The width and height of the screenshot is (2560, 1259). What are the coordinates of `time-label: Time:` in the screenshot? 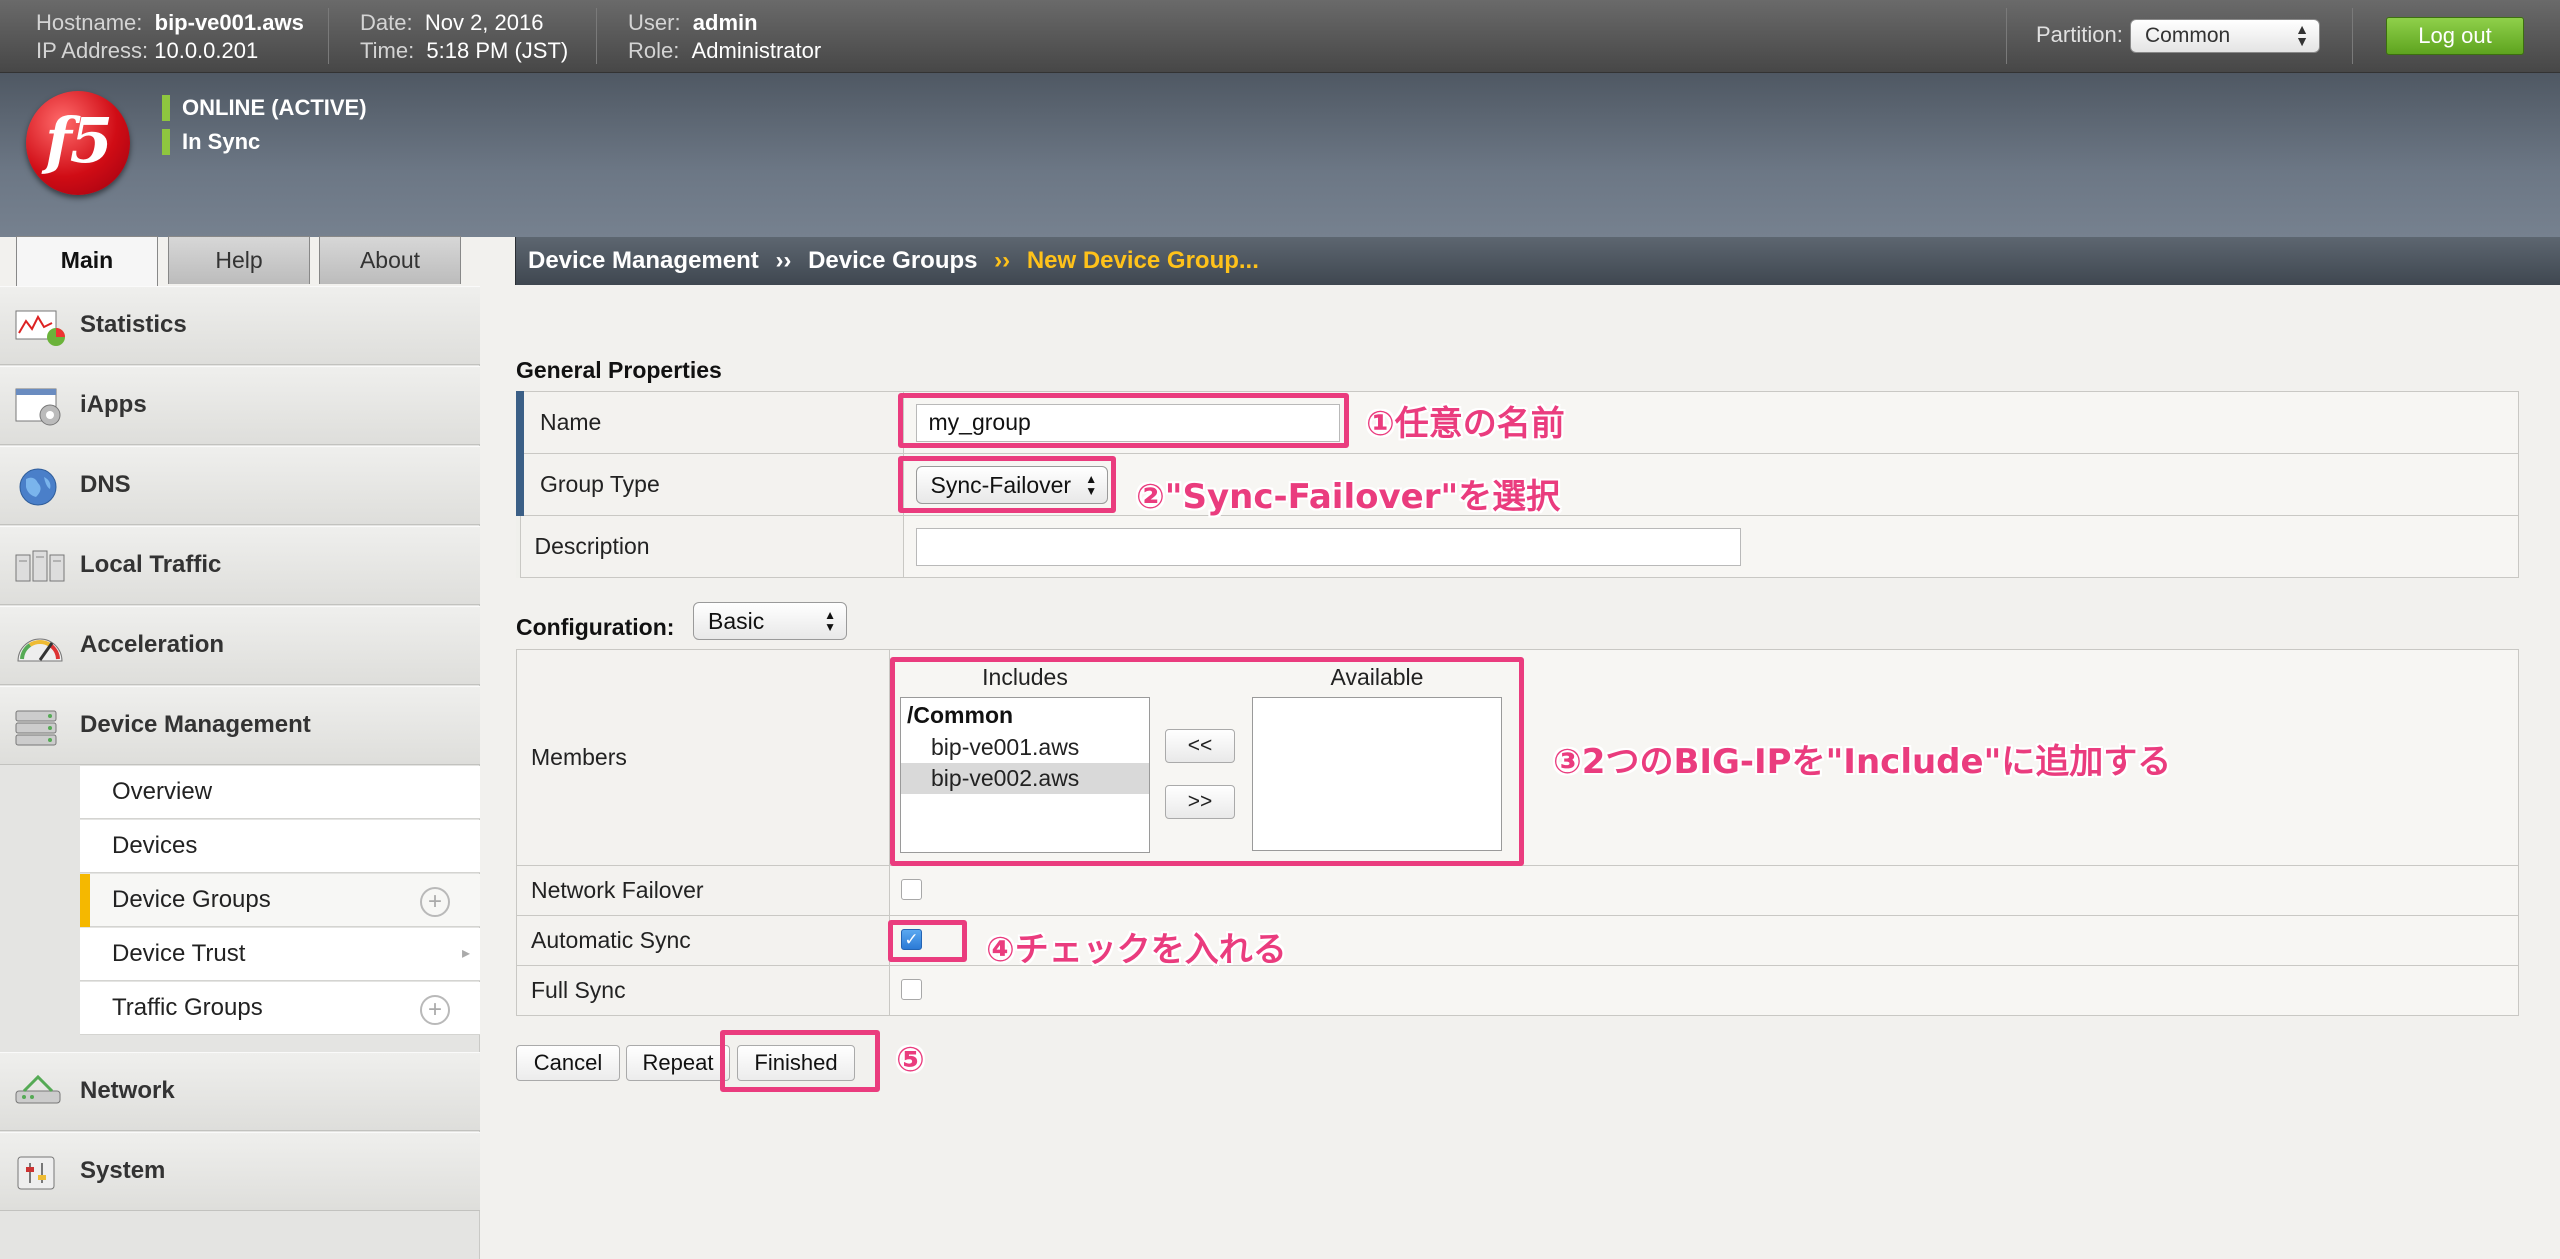 It's located at (387, 50).